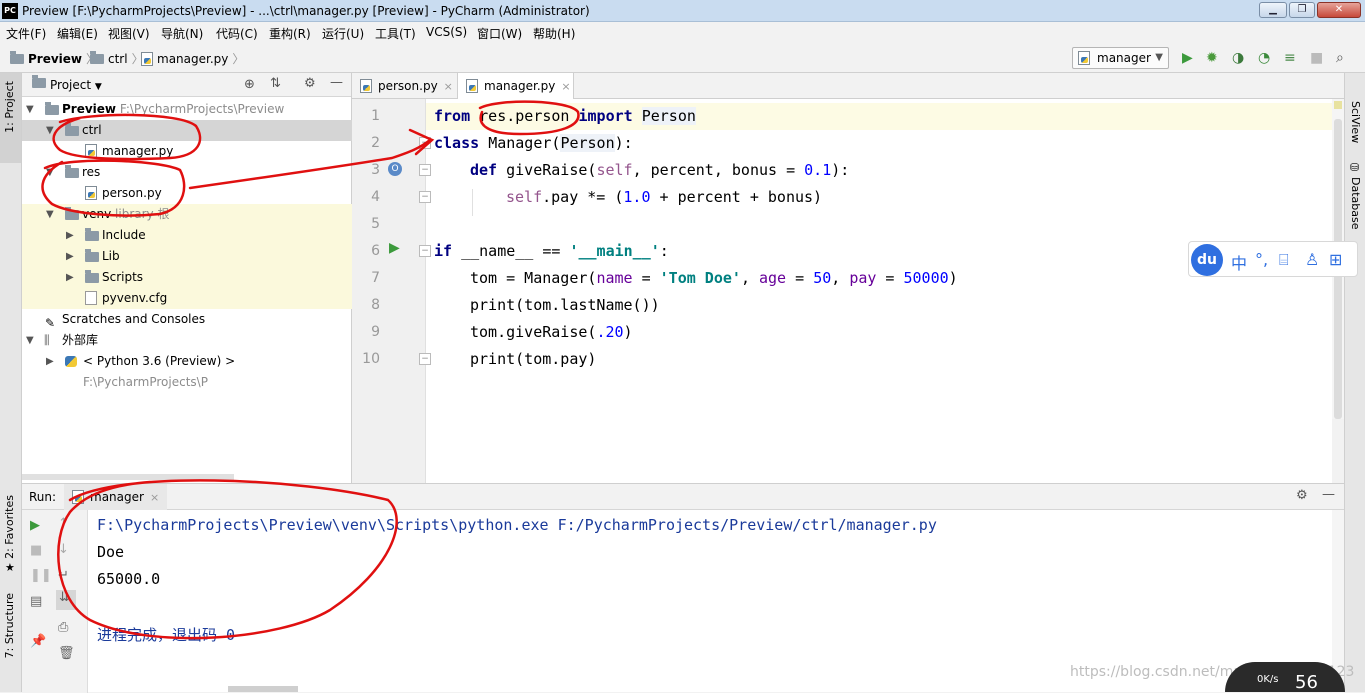 This screenshot has width=1365, height=693. Describe the element at coordinates (1302, 10) in the screenshot. I see `maximize-button: ❐` at that location.